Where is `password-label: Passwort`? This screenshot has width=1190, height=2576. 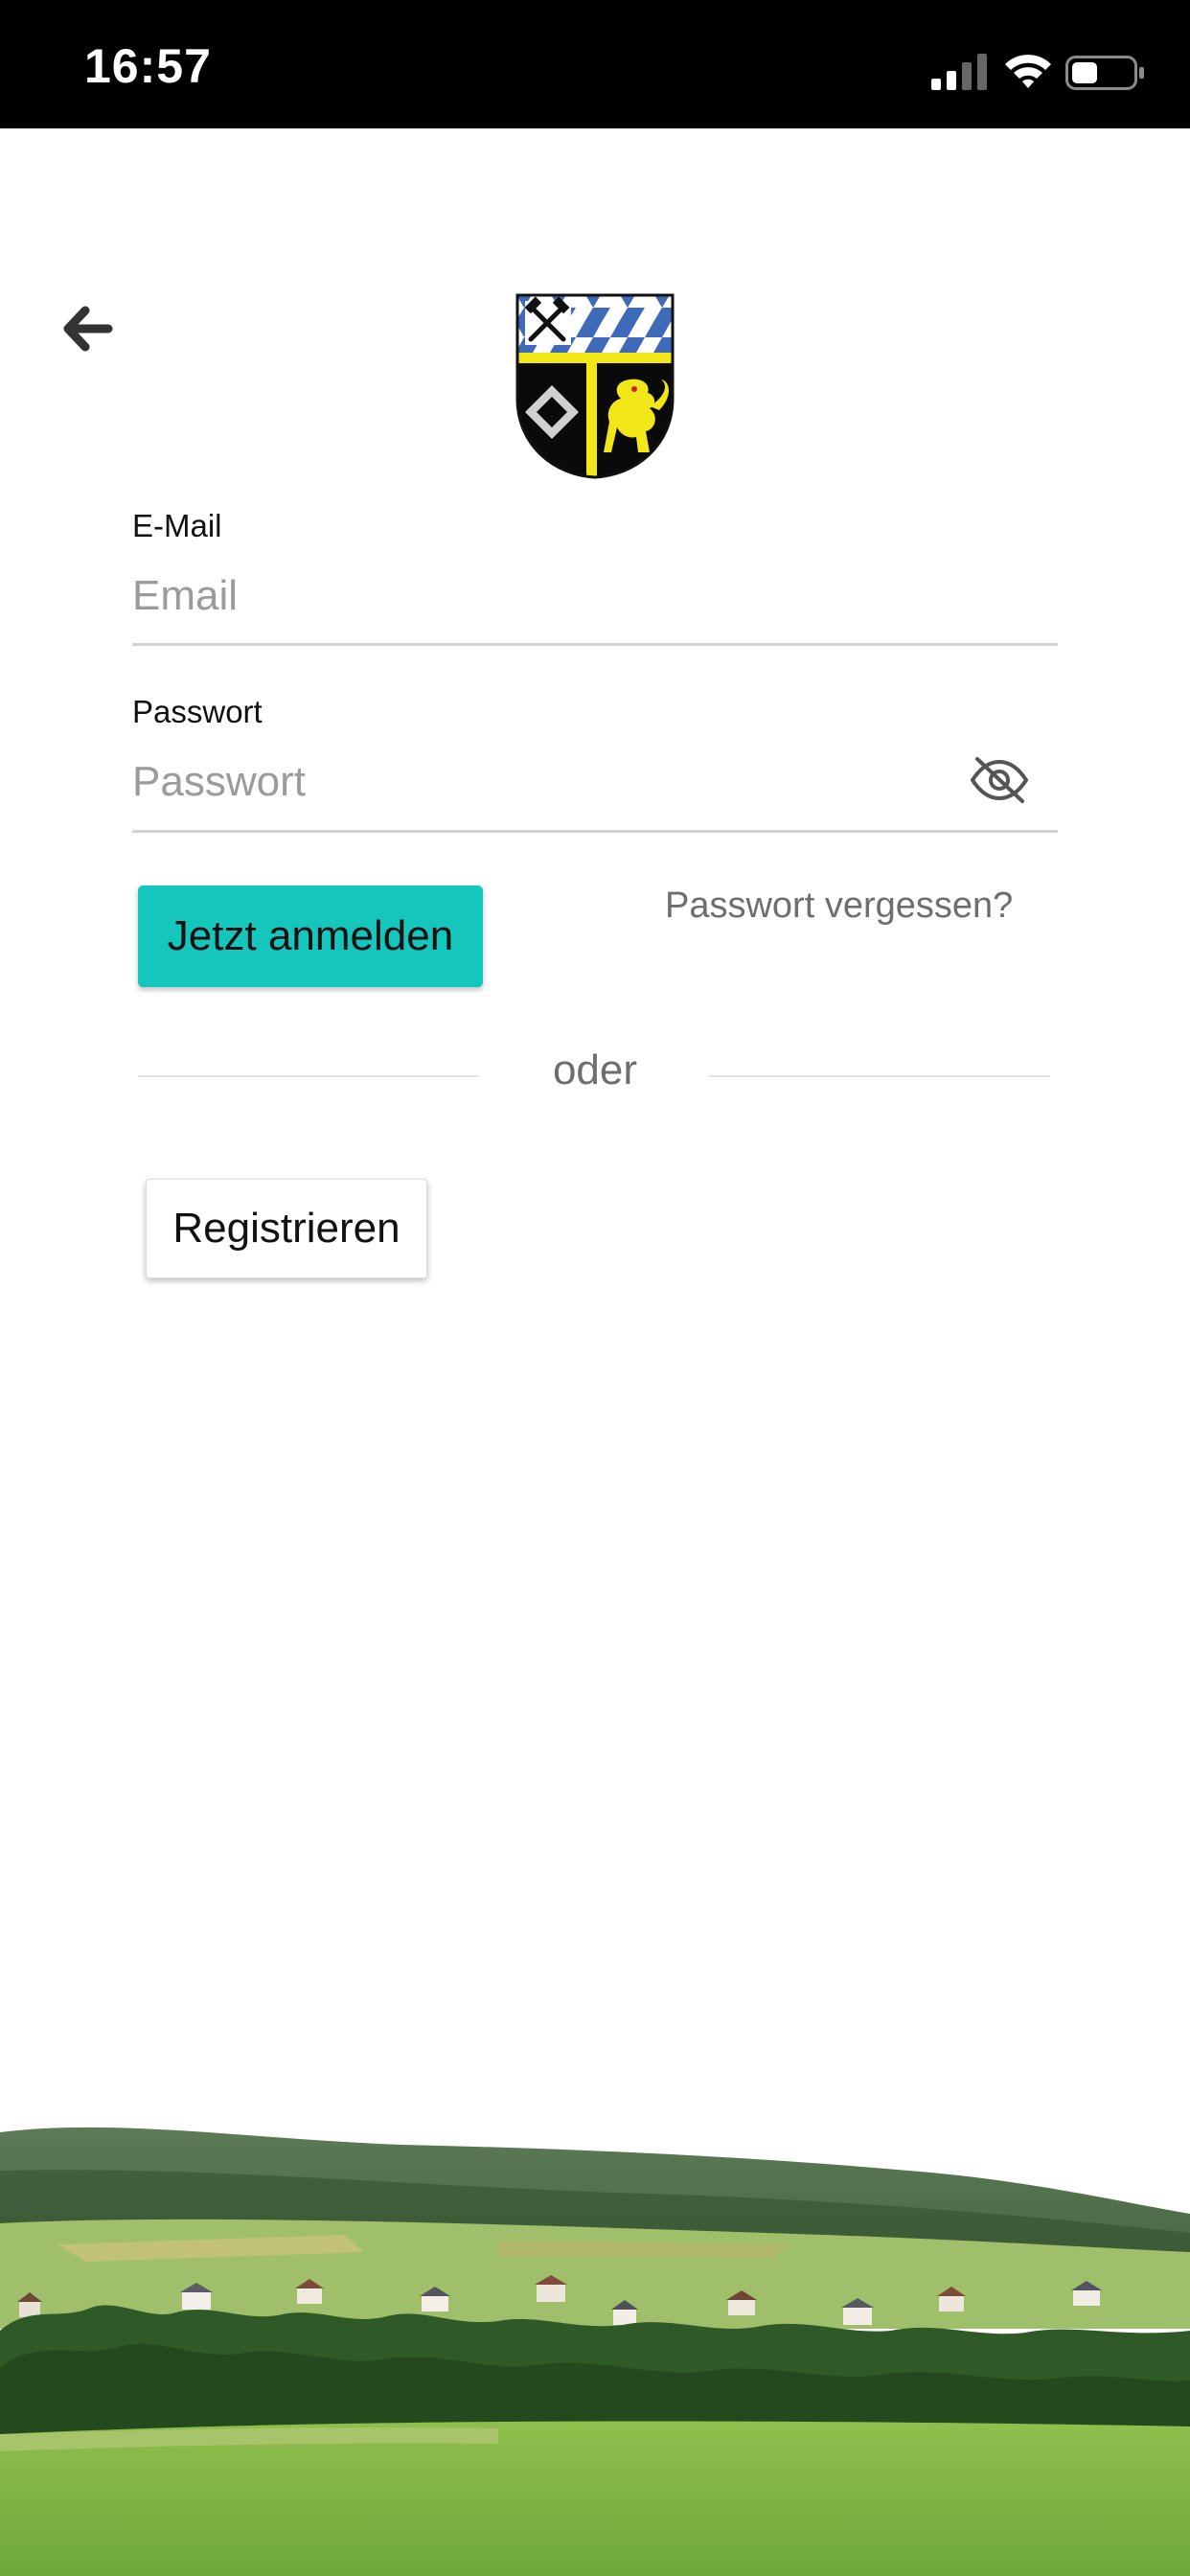 password-label: Passwort is located at coordinates (198, 711).